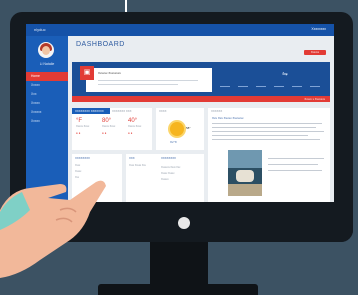 This screenshot has height=295, width=358. I want to click on weather-col: 40° Xxxxx Xxxx ● ●, so click(140, 126).